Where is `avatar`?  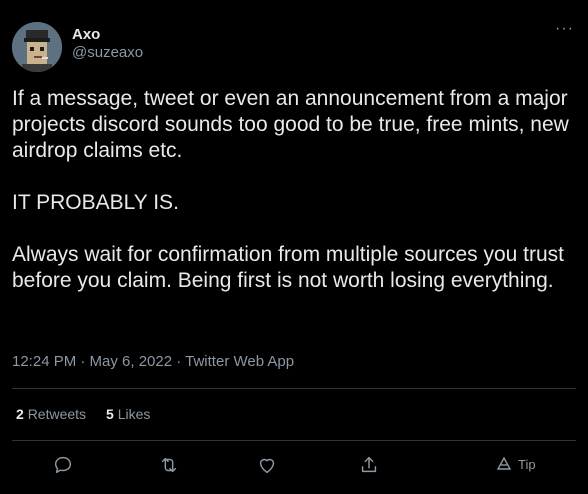 avatar is located at coordinates (37, 47).